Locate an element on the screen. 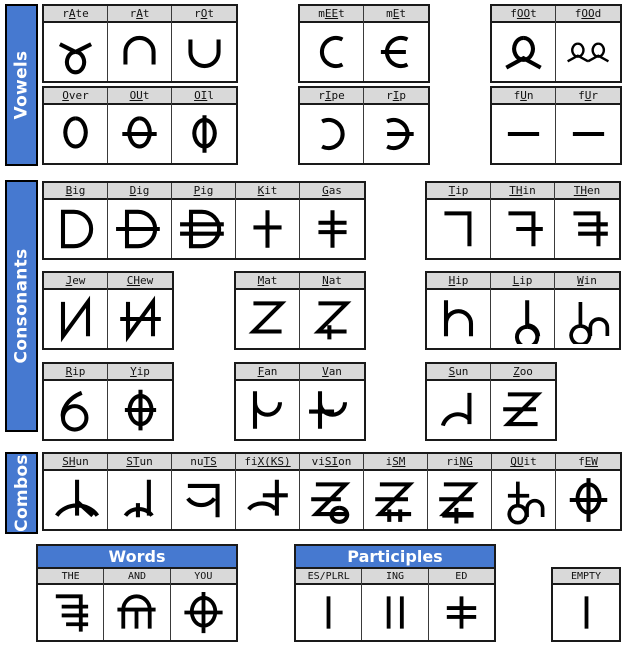 This screenshot has width=622, height=645. vowel-r1a-cell-rot: rOt is located at coordinates (204, 43).